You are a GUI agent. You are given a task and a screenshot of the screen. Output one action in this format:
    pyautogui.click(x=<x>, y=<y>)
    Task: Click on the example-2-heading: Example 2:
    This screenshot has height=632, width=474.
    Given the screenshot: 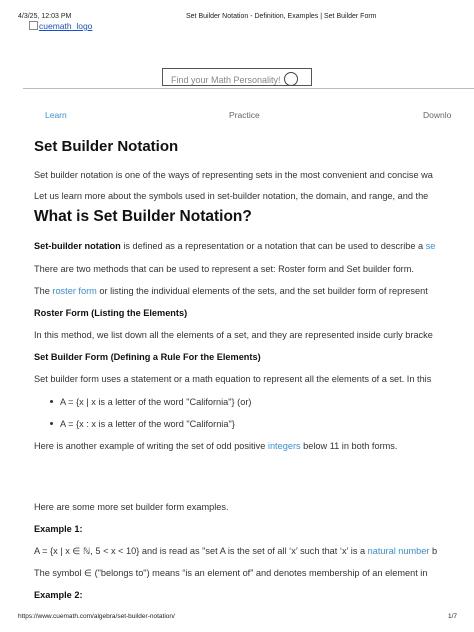 What is the action you would take?
    pyautogui.click(x=58, y=595)
    